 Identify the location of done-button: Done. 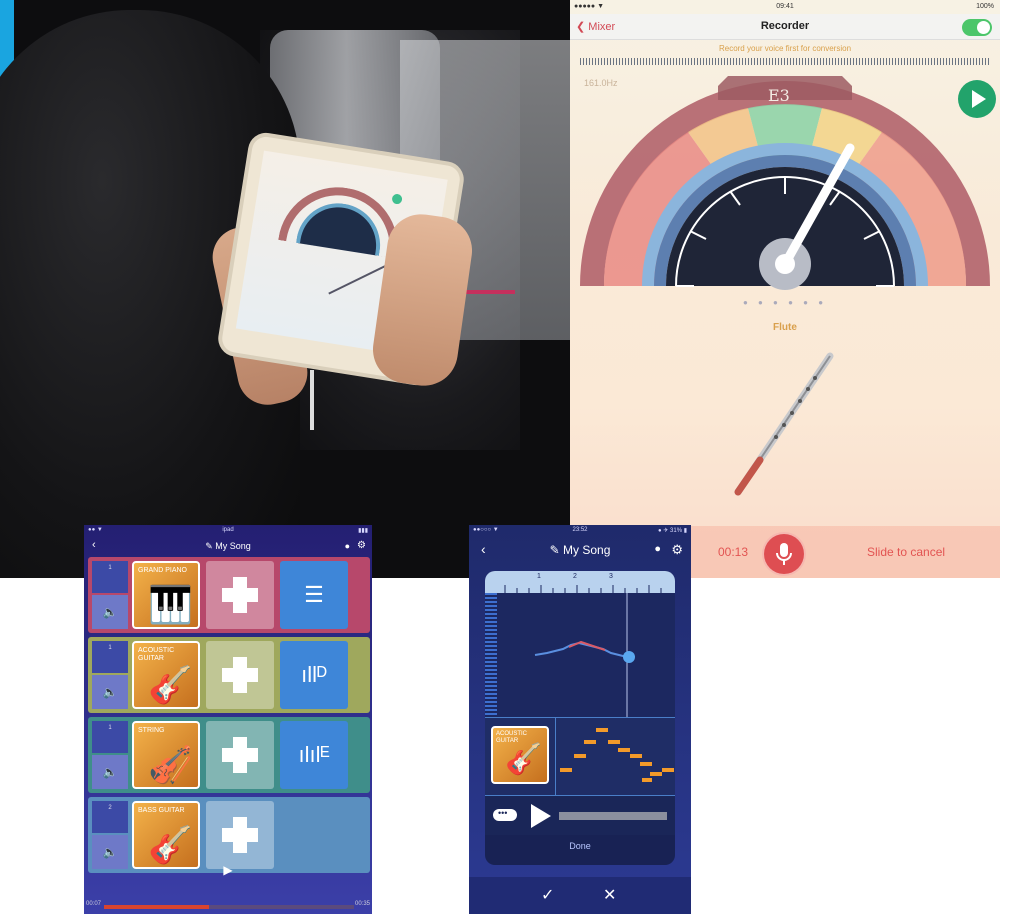
(580, 846).